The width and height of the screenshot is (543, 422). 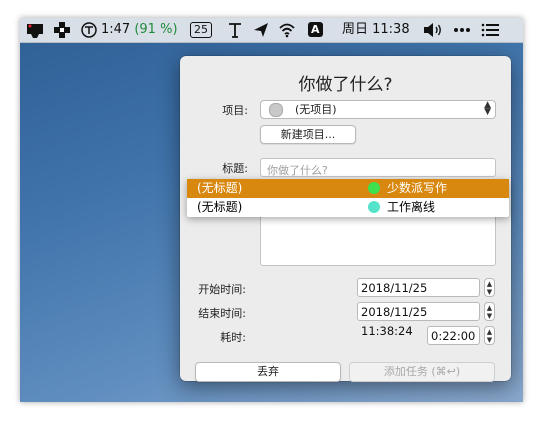 I want to click on screen-icon, so click(x=35, y=30).